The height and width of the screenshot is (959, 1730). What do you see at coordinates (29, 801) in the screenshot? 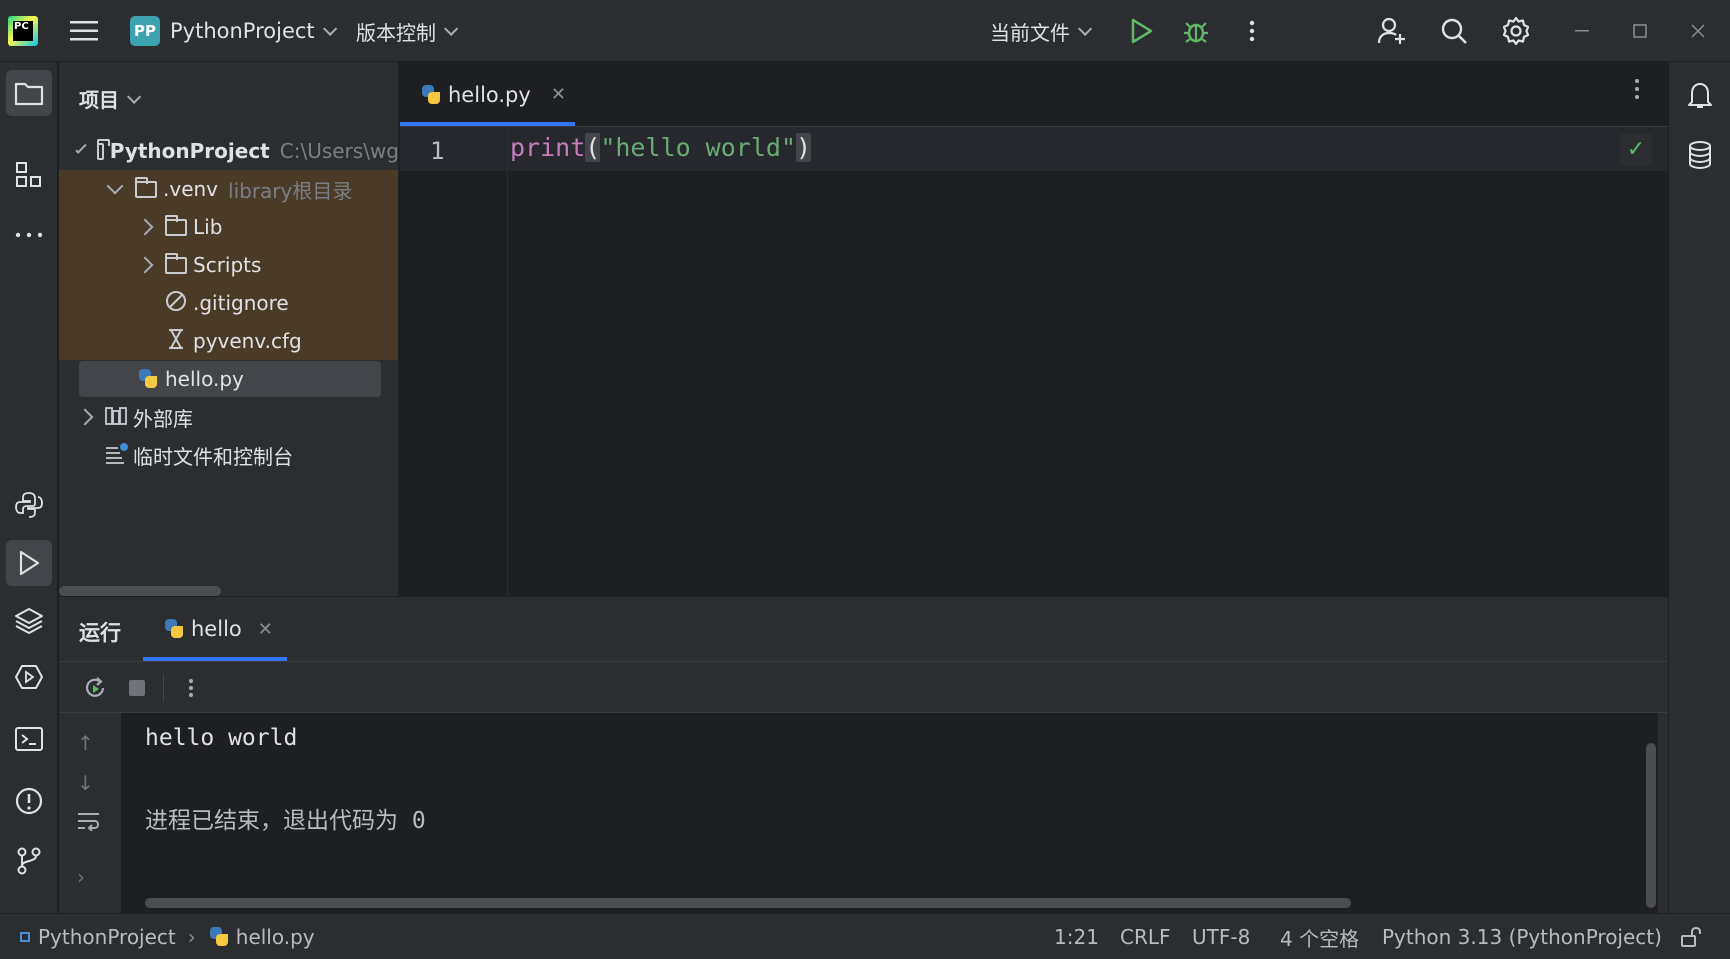
I see `problems-icon` at bounding box center [29, 801].